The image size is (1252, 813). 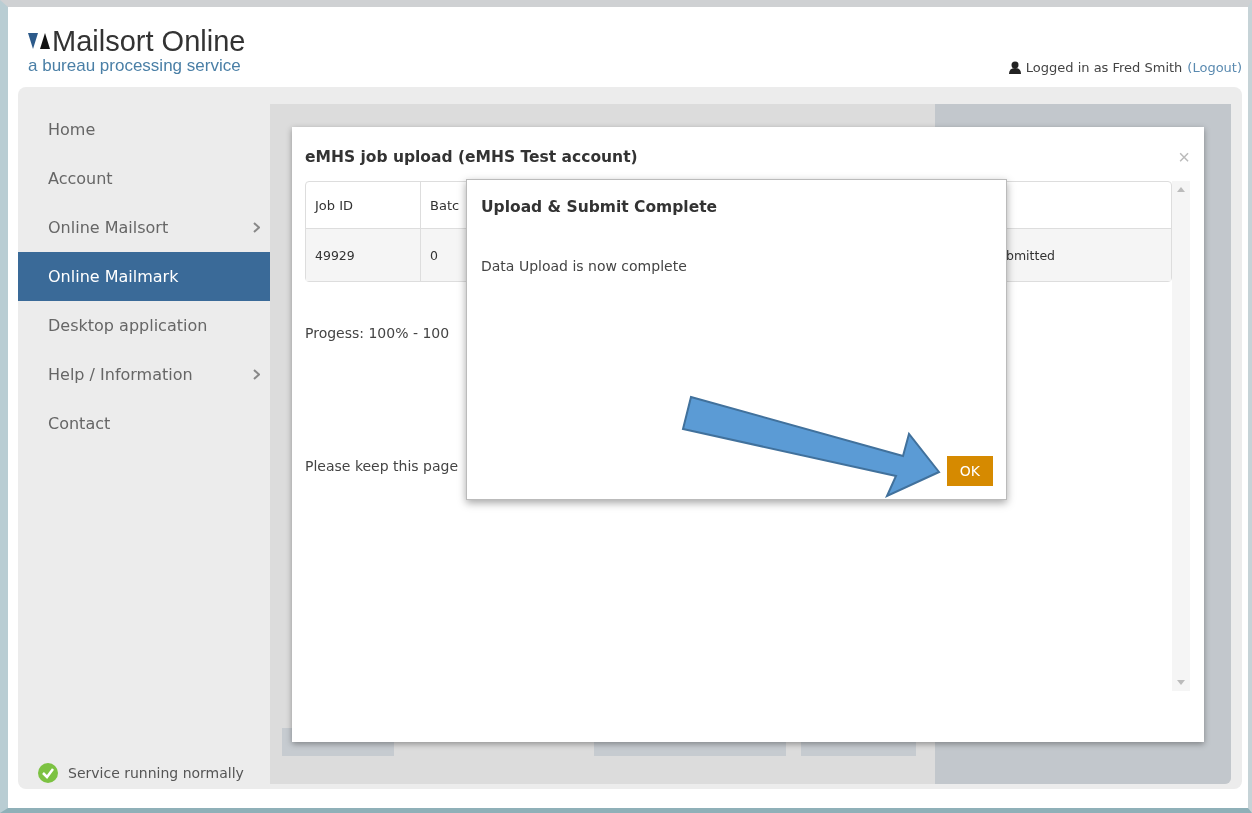 What do you see at coordinates (144, 325) in the screenshot?
I see `sidebar-item: Desktop application` at bounding box center [144, 325].